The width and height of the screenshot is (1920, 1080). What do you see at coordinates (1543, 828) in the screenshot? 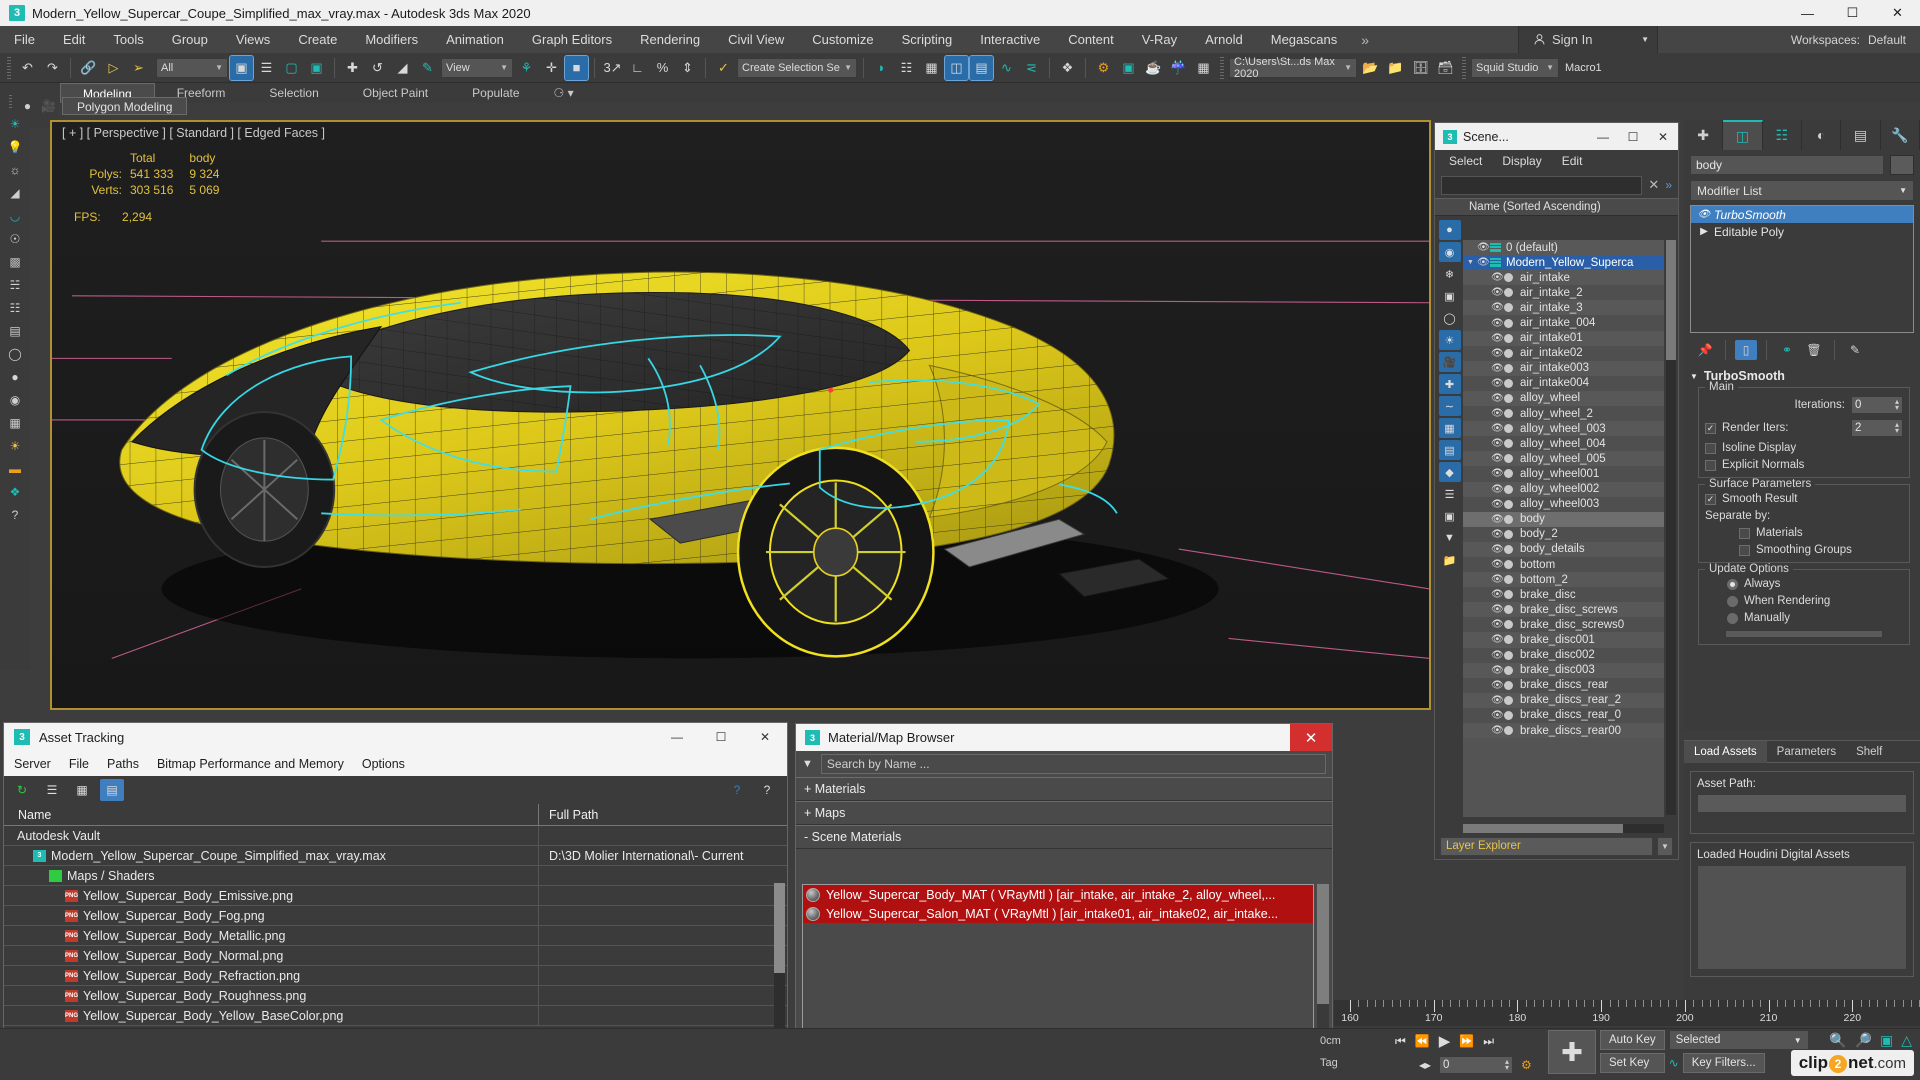
I see `scrollbar-thumb` at bounding box center [1543, 828].